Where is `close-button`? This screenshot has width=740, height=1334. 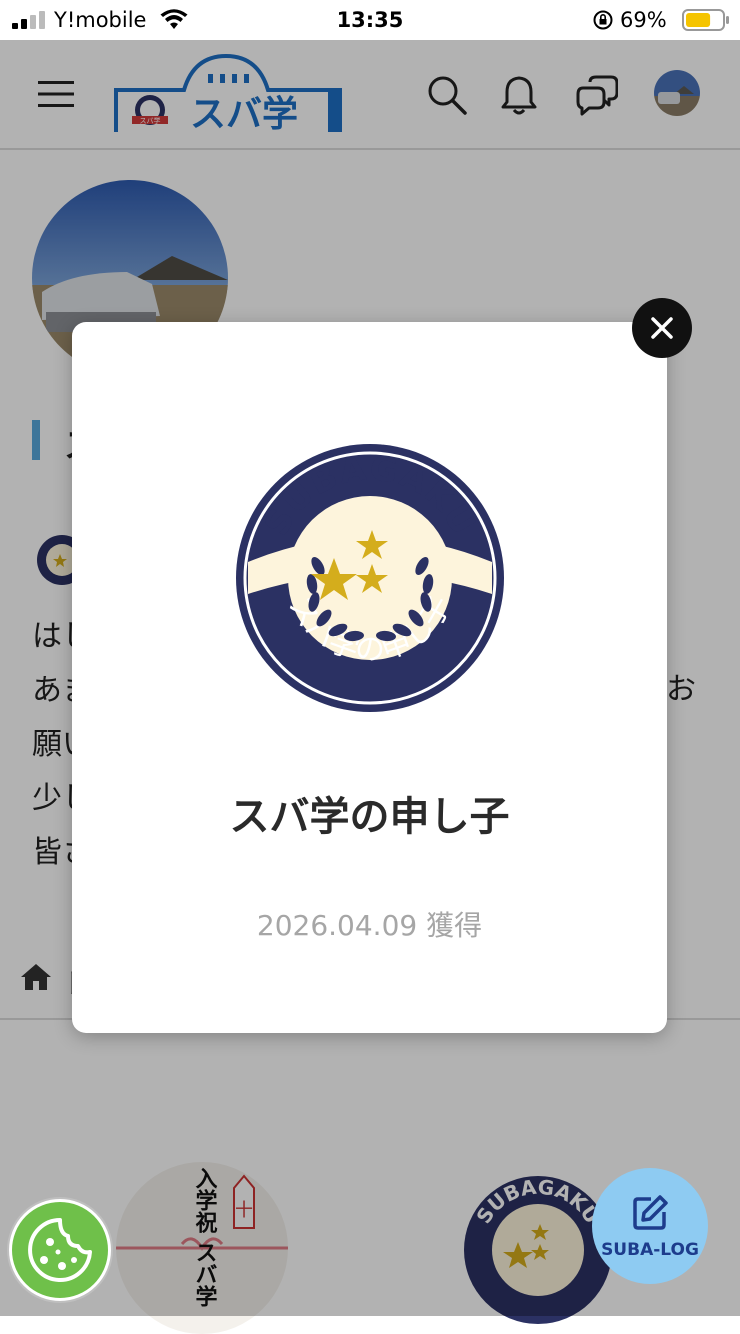
close-button is located at coordinates (662, 328).